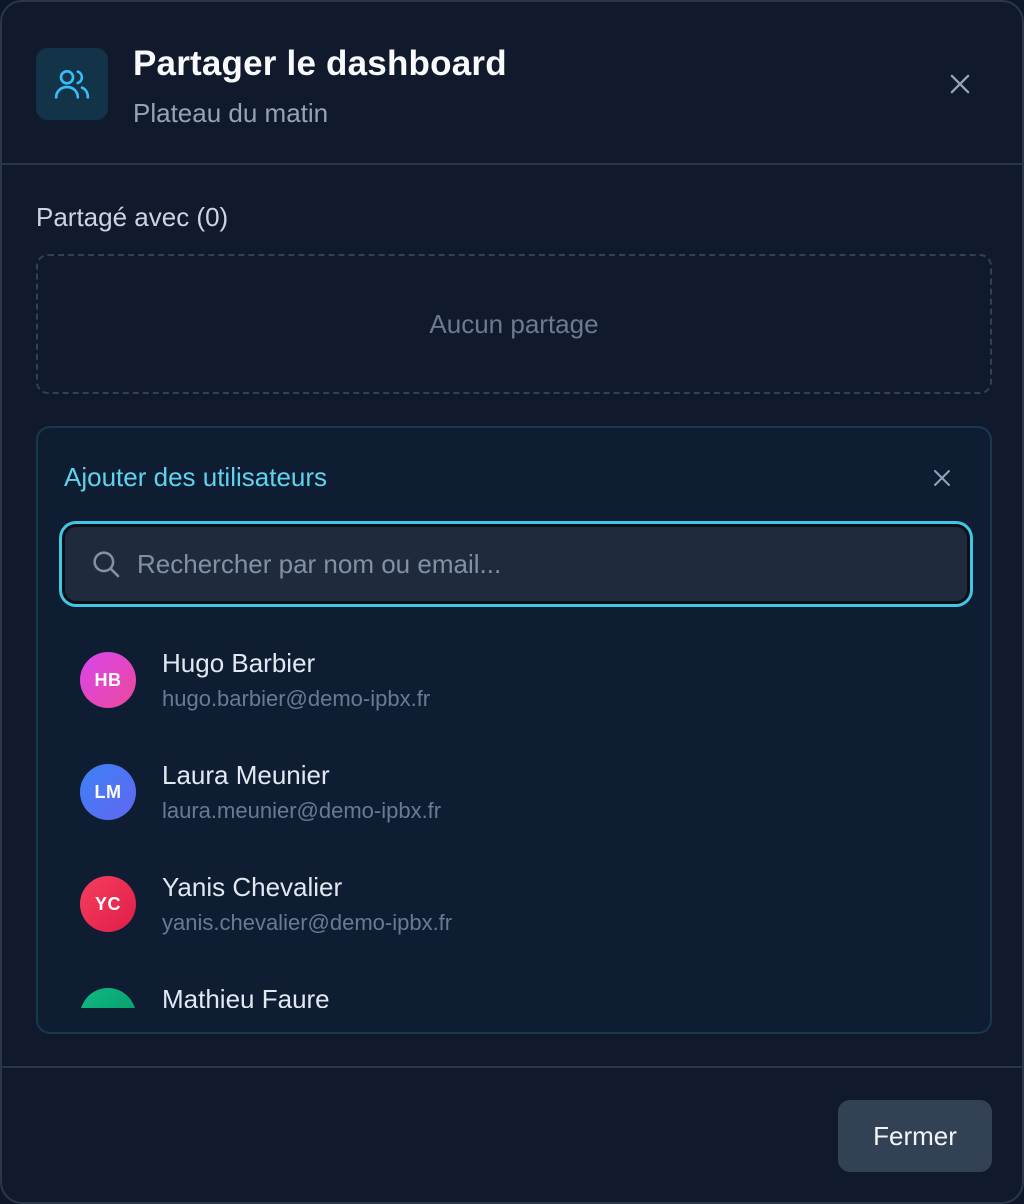 This screenshot has width=1024, height=1204. What do you see at coordinates (302, 810) in the screenshot?
I see `user-email: laura.meunier@demo-ipbx.fr` at bounding box center [302, 810].